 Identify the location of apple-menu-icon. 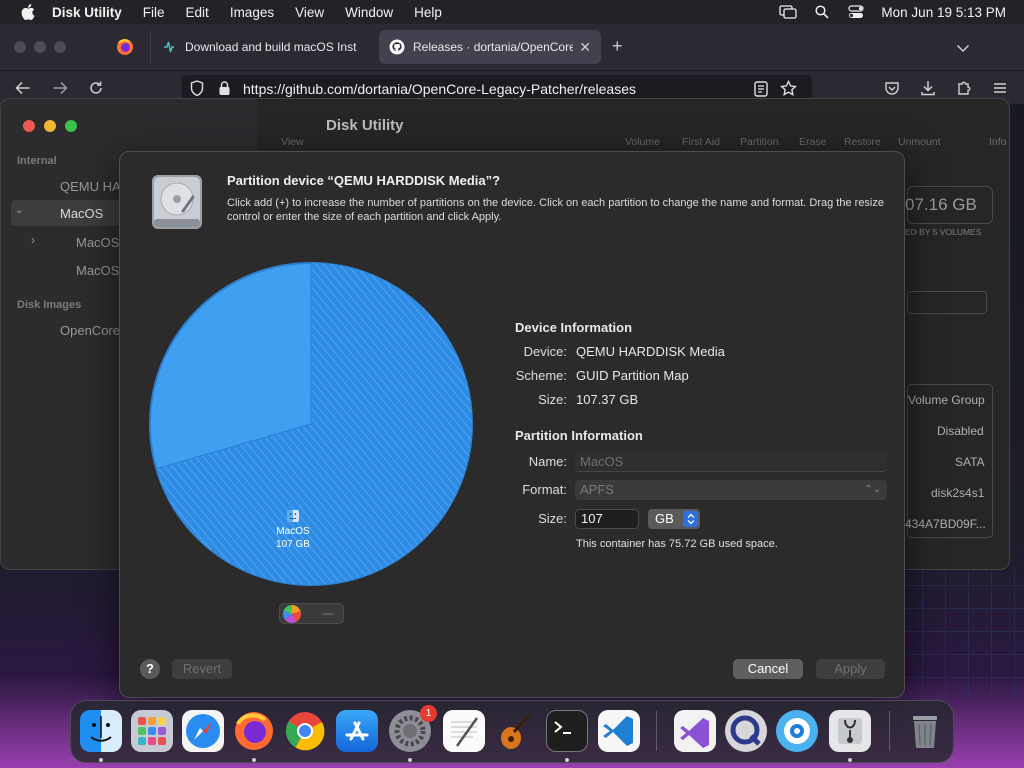
(28, 12).